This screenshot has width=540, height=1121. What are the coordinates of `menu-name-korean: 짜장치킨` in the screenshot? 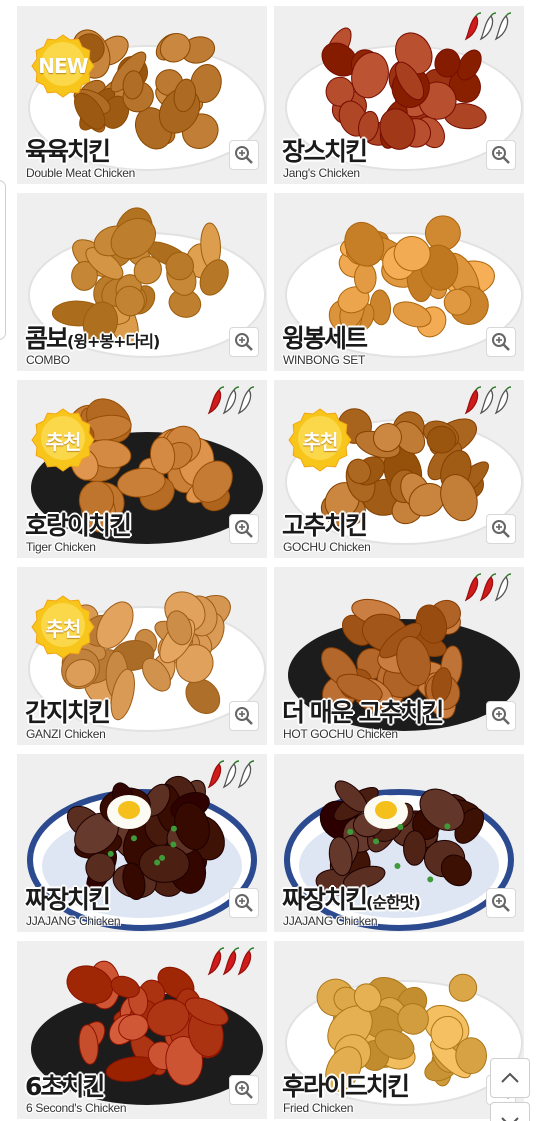 It's located at (68, 898).